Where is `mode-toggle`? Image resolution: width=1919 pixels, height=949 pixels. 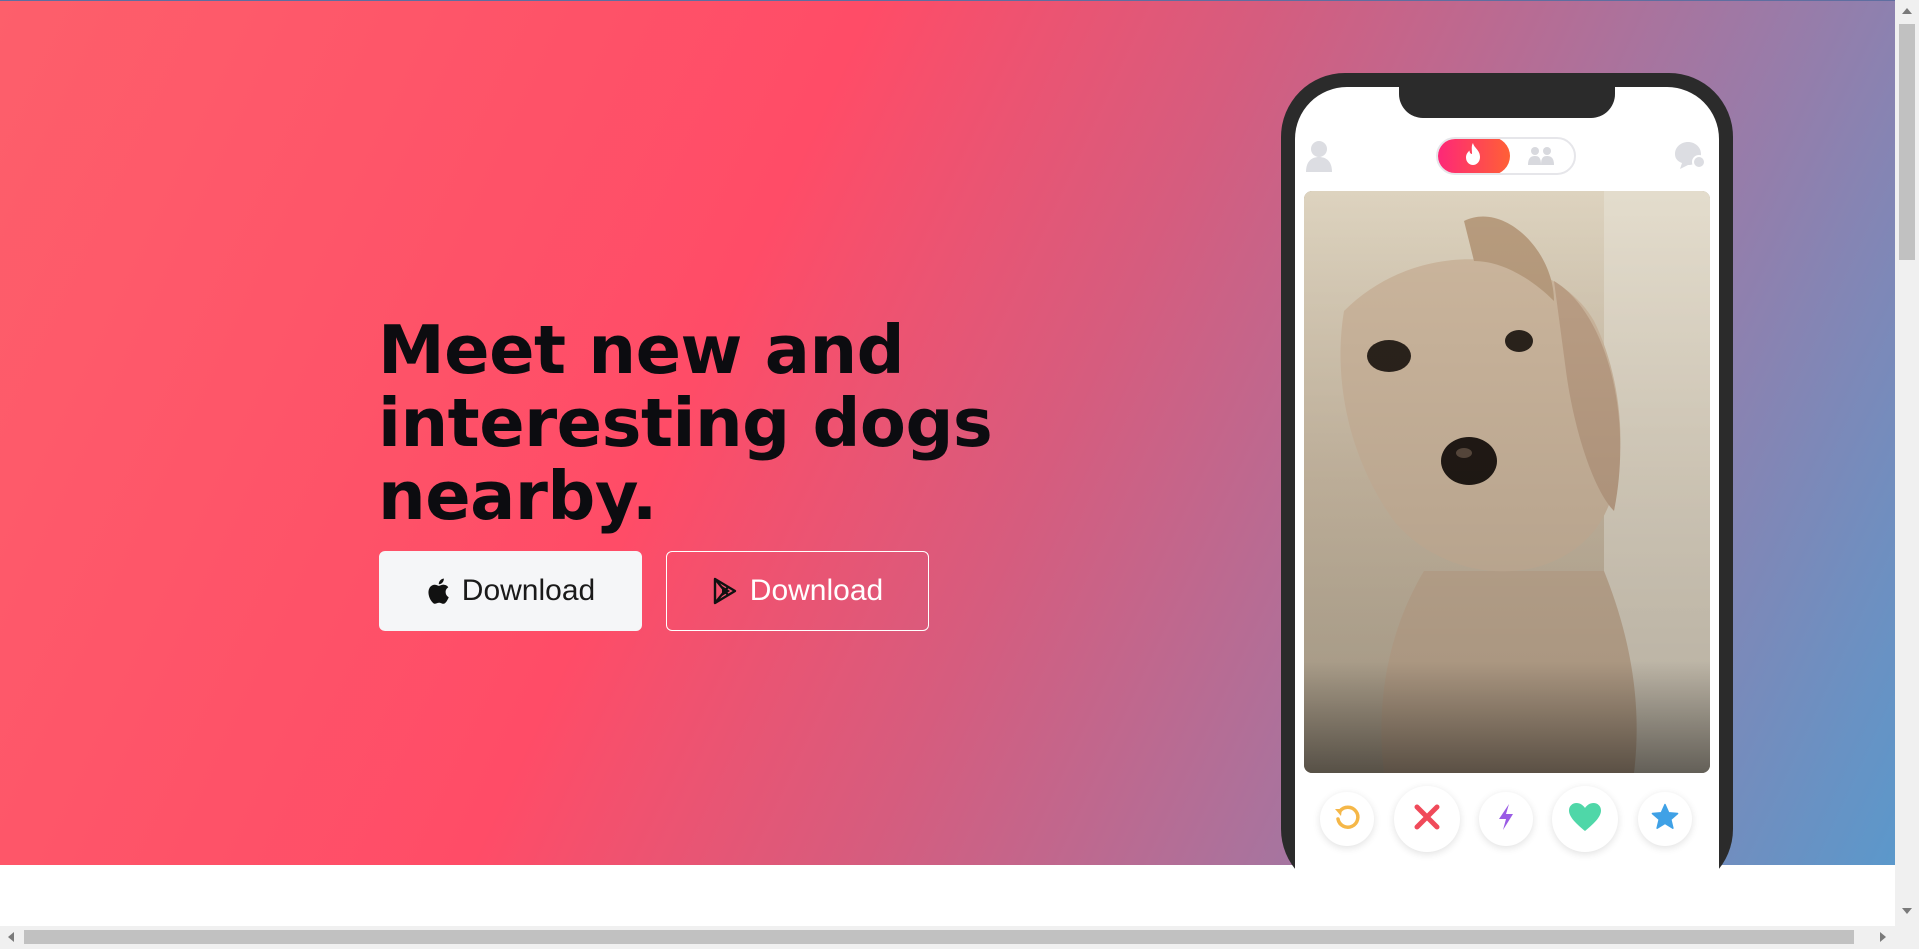
mode-toggle is located at coordinates (1506, 156).